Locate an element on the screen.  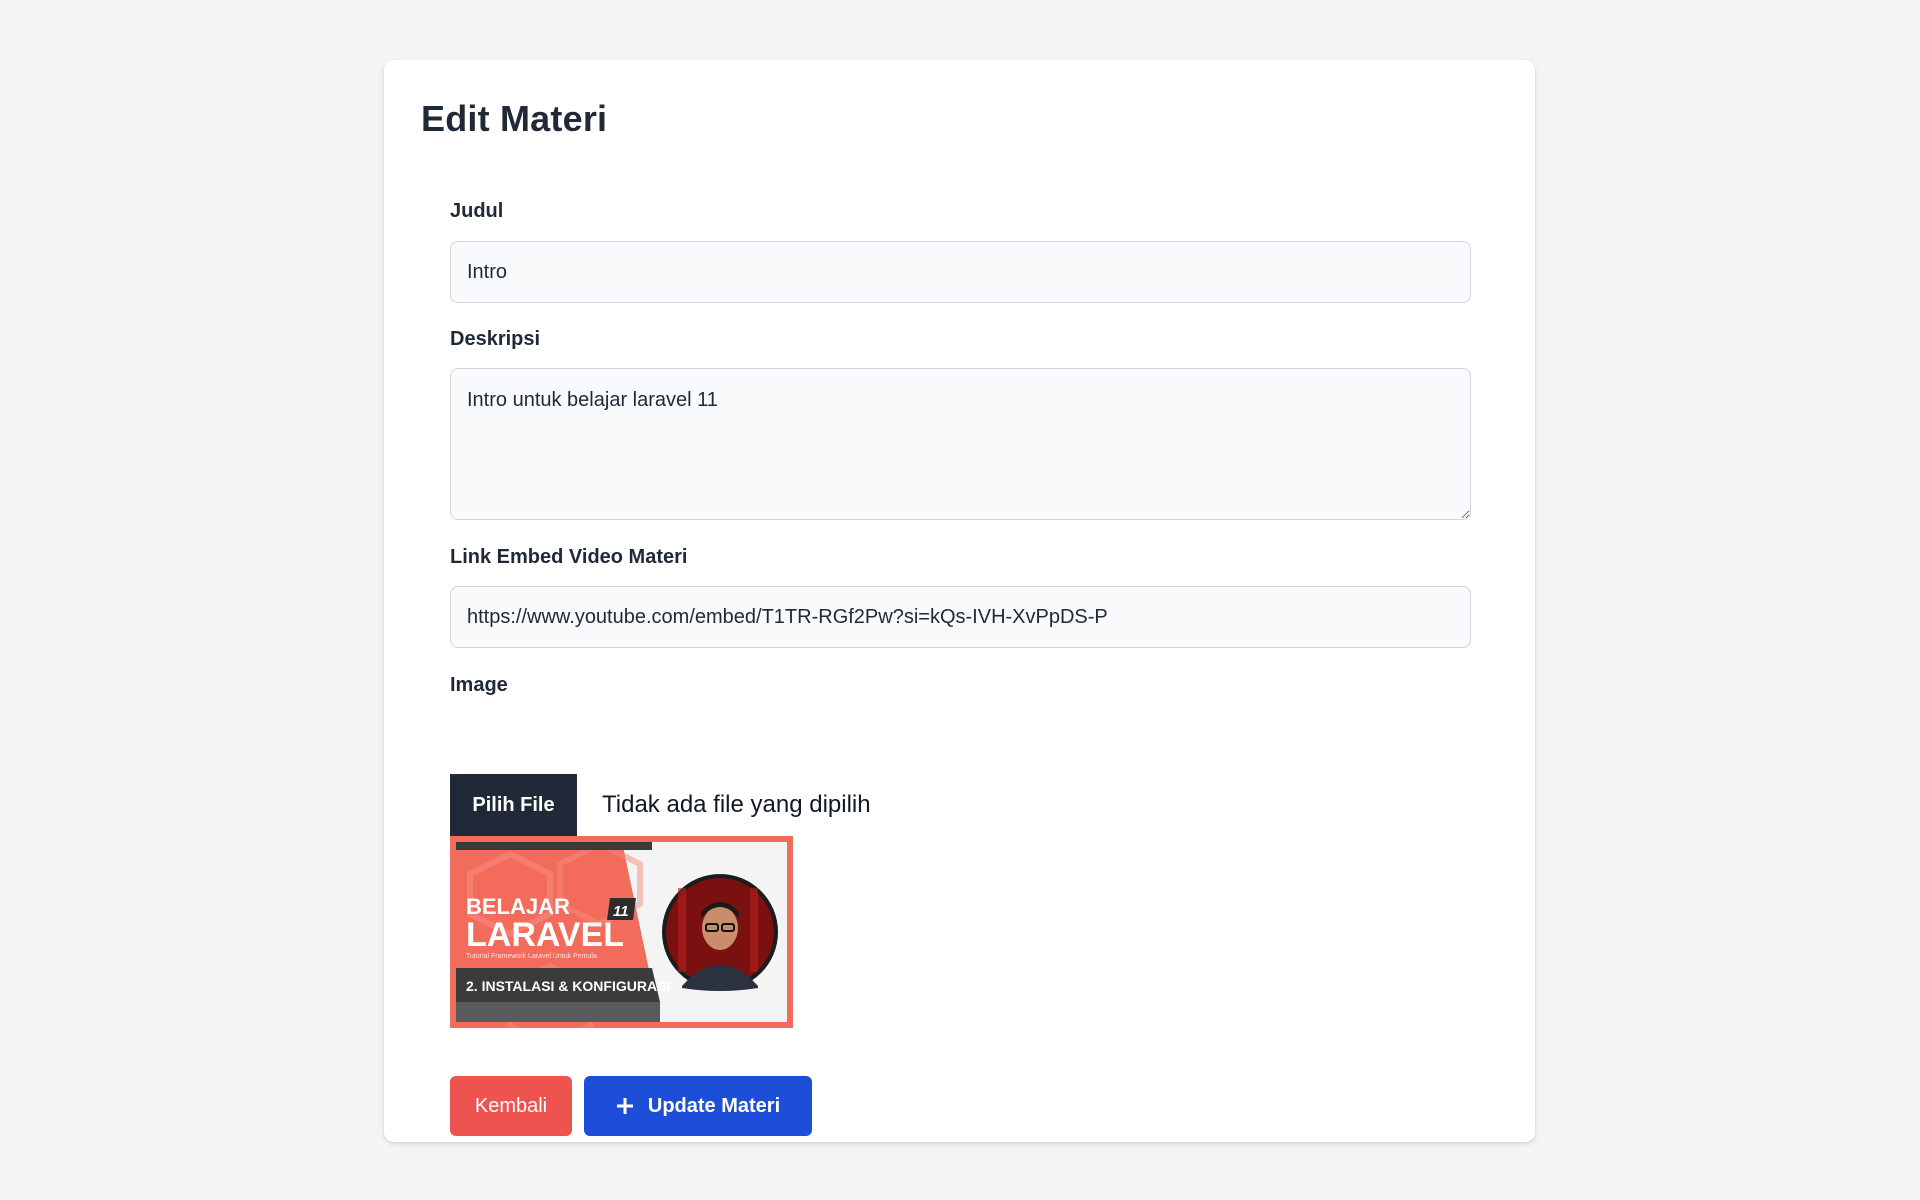
image-label: Image is located at coordinates (479, 685).